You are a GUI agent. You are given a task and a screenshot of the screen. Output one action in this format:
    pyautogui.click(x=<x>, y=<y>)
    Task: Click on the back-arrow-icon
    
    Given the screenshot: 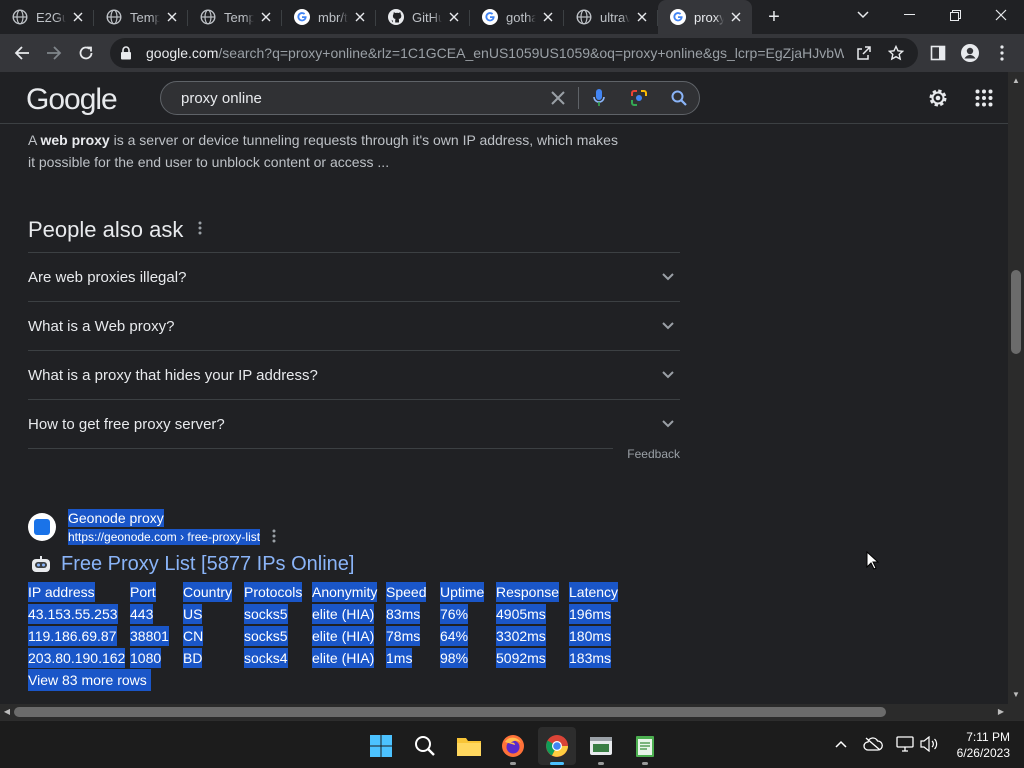 What is the action you would take?
    pyautogui.click(x=22, y=53)
    